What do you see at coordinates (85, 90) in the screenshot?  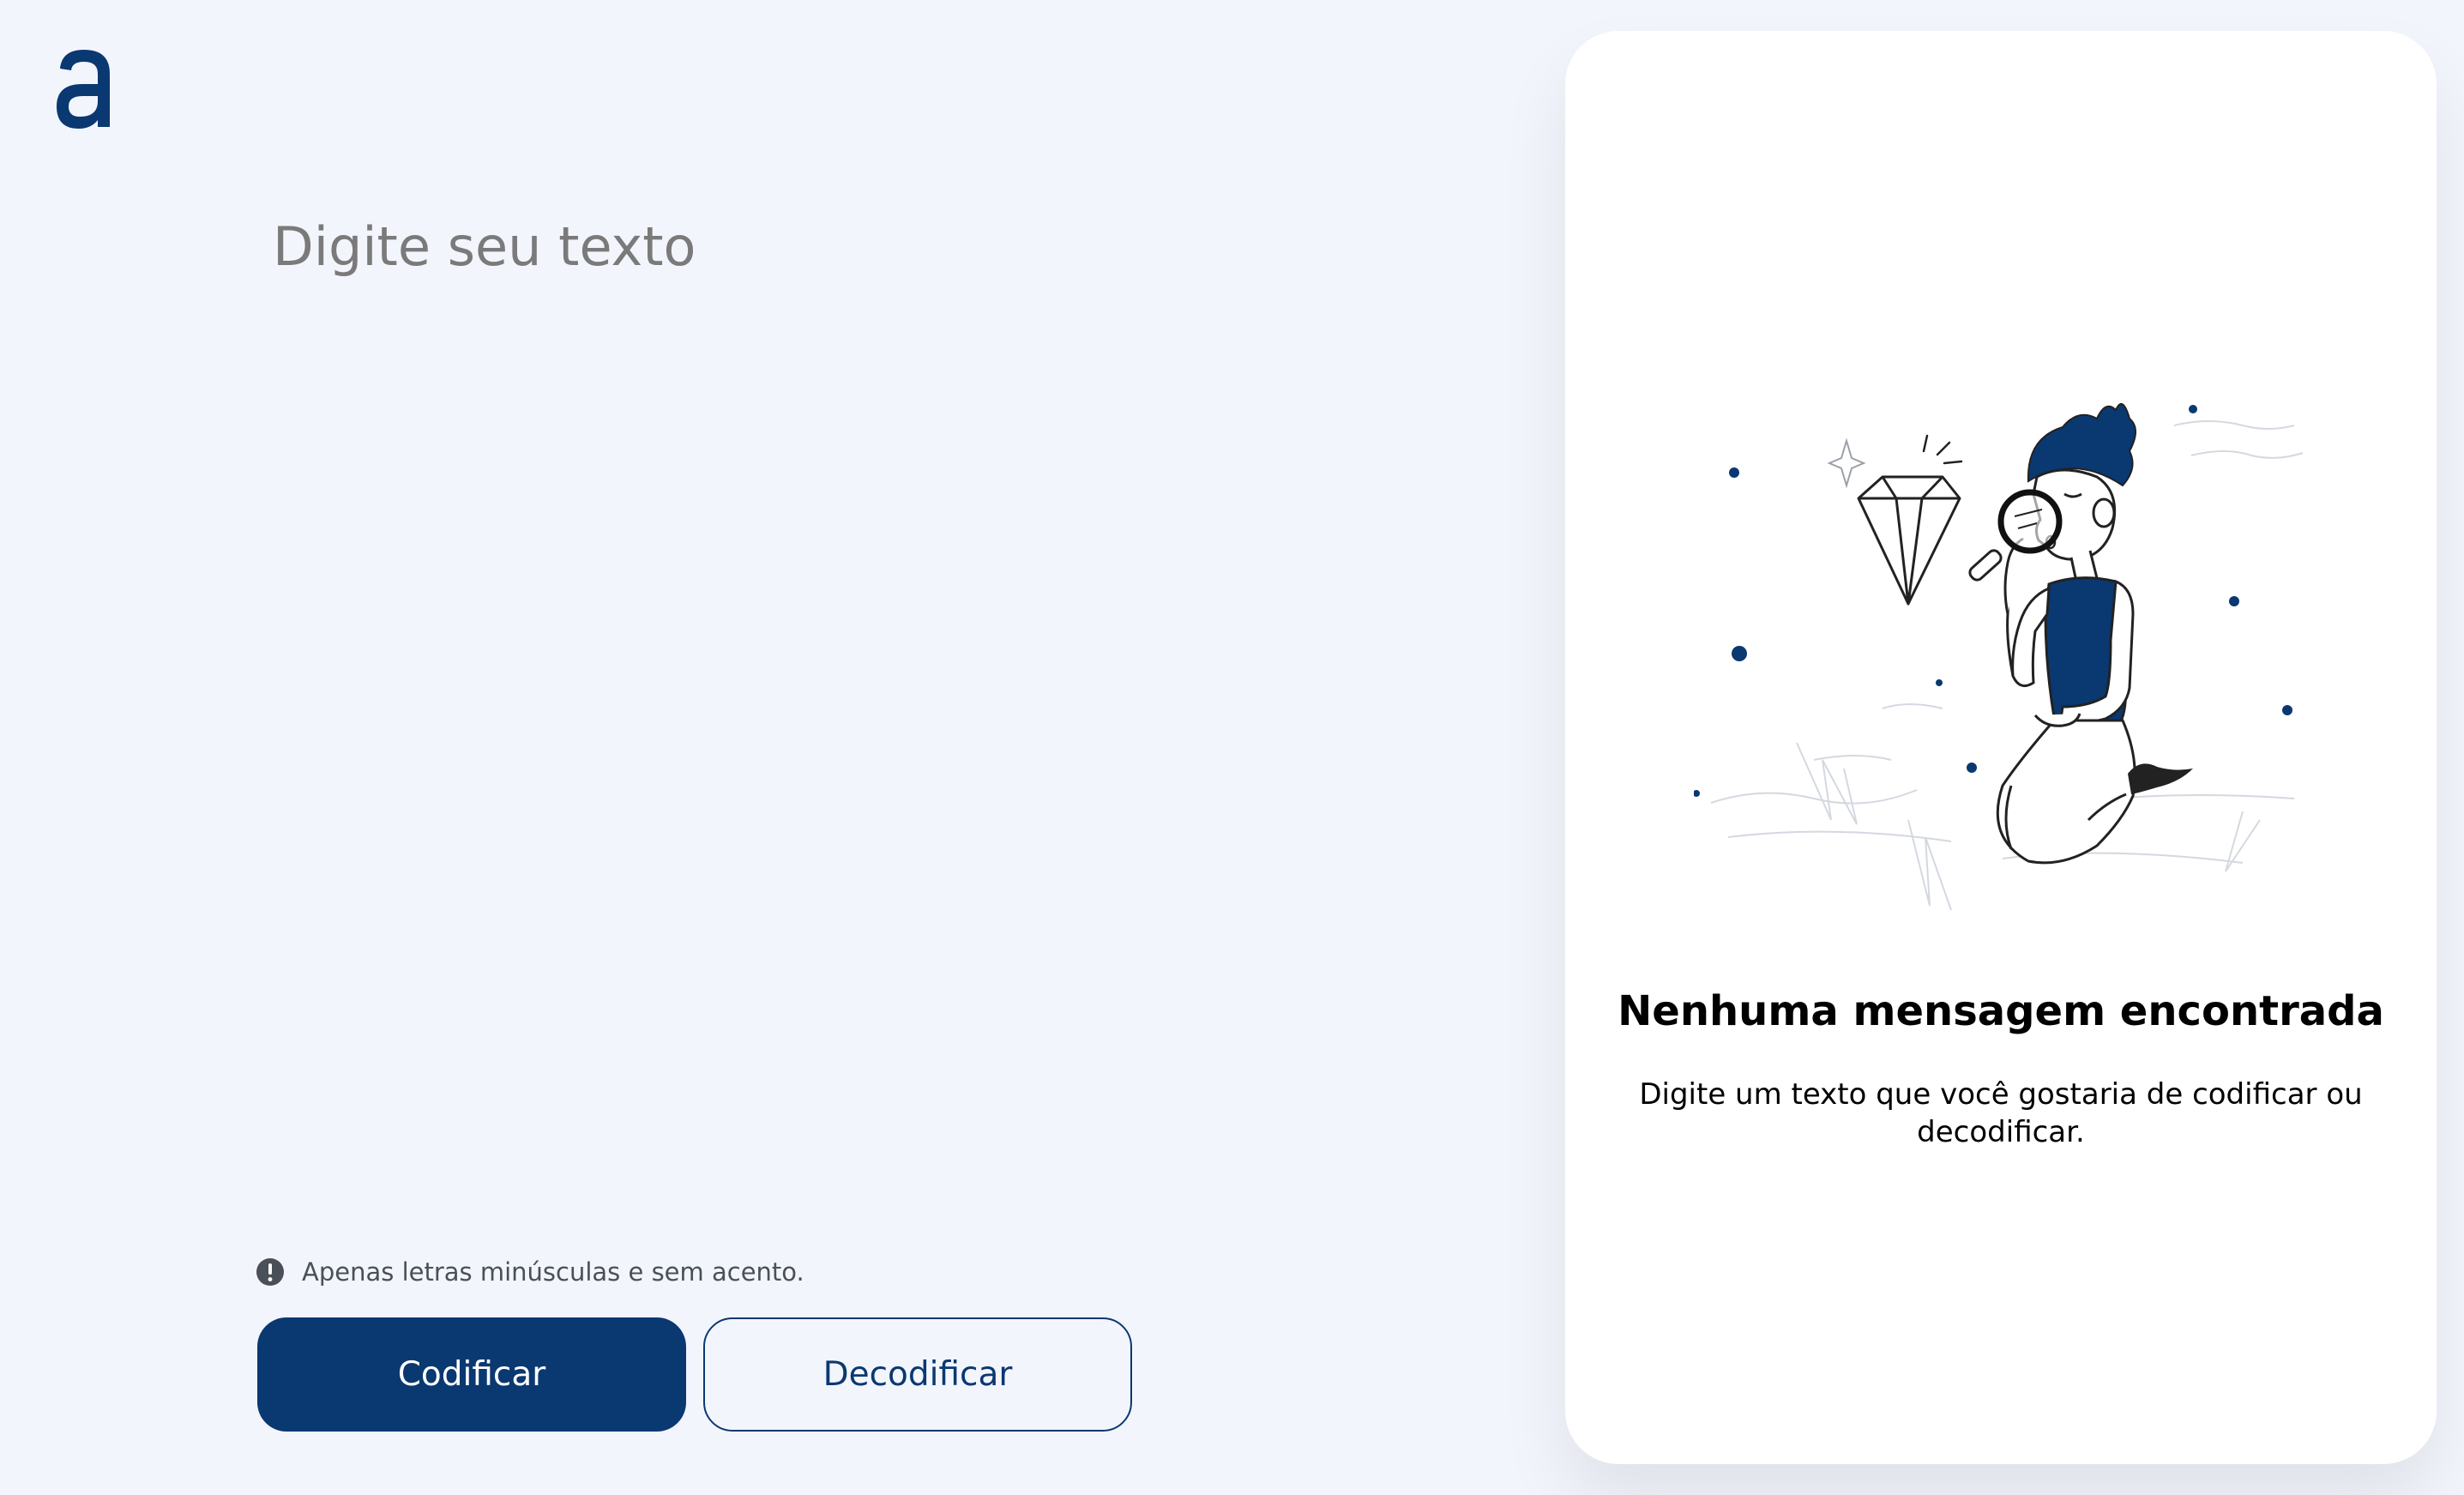 I see `alura-logo-icon` at bounding box center [85, 90].